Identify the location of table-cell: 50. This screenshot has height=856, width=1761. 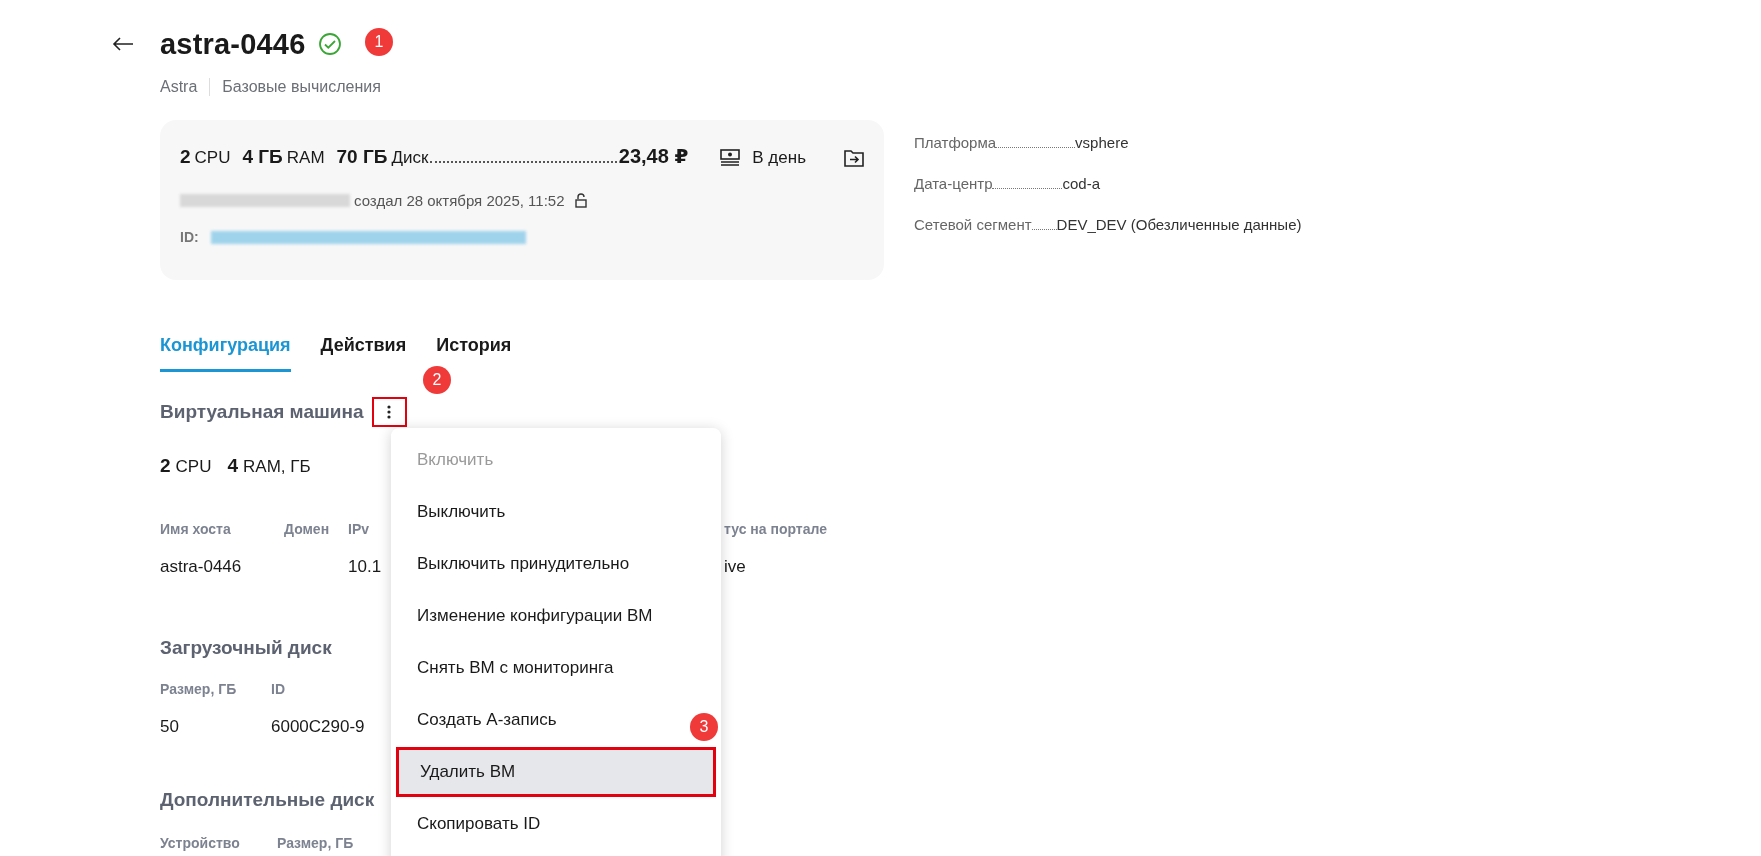
(169, 727).